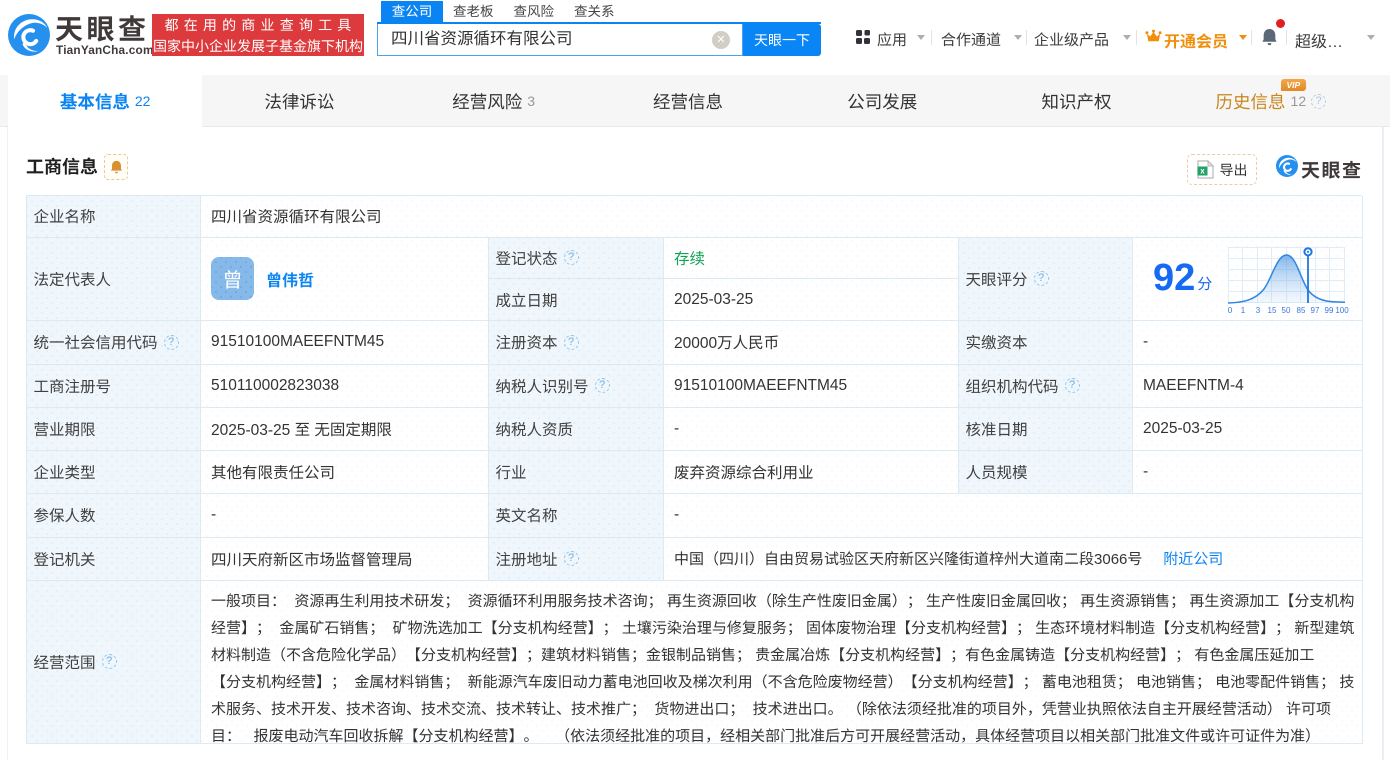 The image size is (1390, 760). Describe the element at coordinates (1258, 310) in the screenshot. I see `svg-text: 3` at that location.